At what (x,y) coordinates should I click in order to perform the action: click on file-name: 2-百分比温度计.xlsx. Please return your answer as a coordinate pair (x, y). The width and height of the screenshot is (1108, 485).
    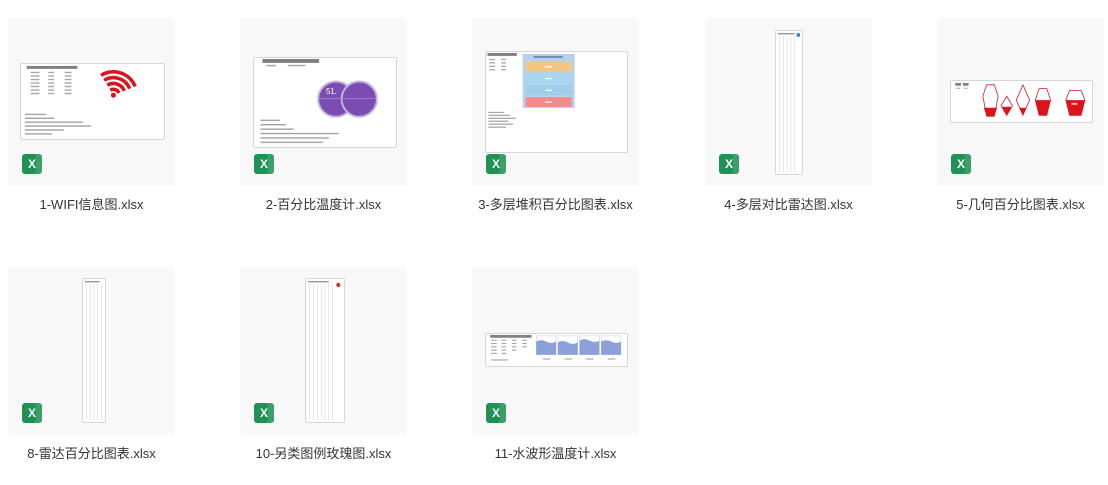
    Looking at the image, I should click on (323, 205).